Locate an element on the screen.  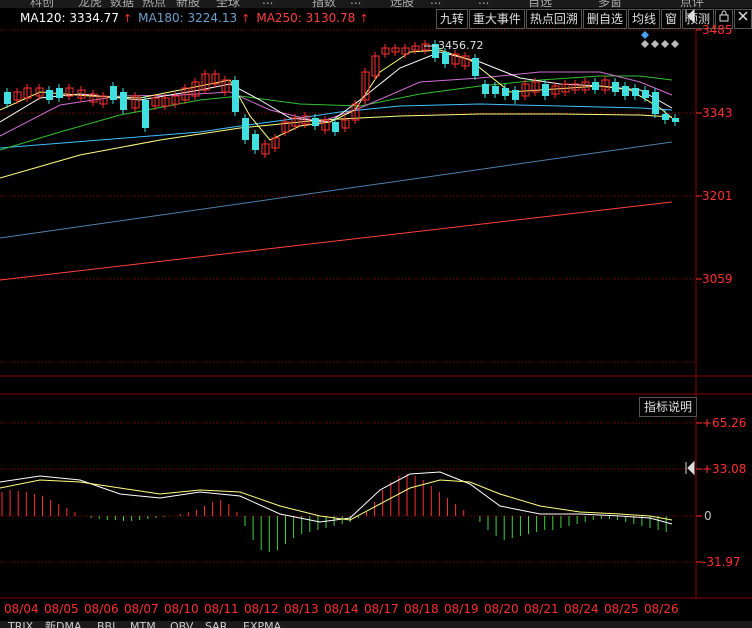
macd-tick-label: +33.08 is located at coordinates (724, 469).